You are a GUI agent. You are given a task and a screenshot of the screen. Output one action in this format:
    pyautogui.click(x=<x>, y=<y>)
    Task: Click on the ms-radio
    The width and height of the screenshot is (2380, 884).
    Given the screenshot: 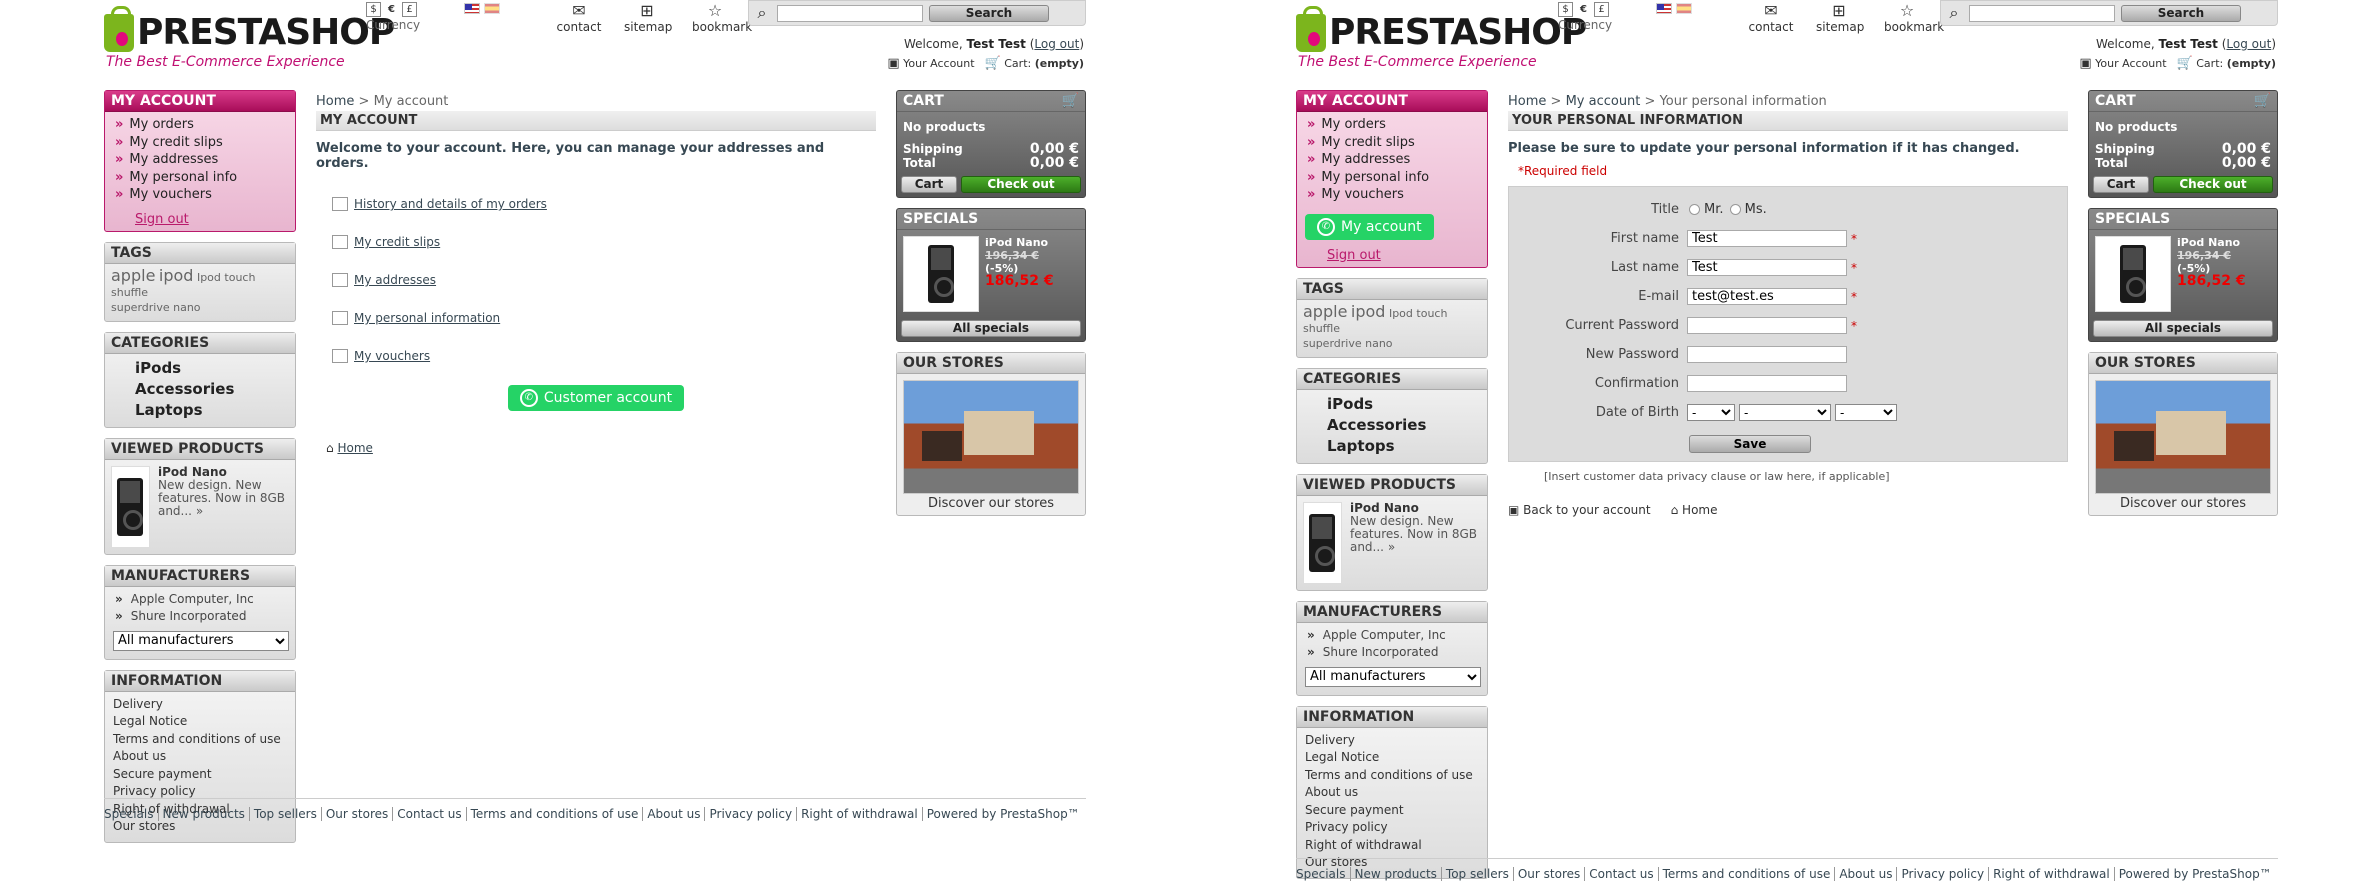 What is the action you would take?
    pyautogui.click(x=1735, y=209)
    